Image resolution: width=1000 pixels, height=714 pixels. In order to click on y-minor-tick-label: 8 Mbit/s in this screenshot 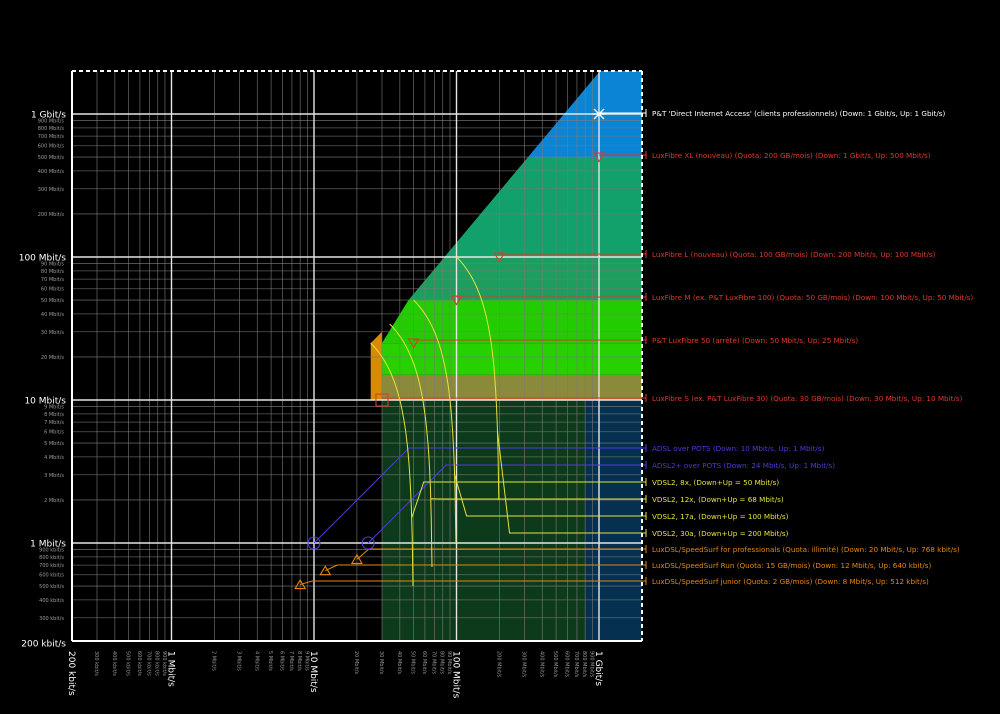, I will do `click(54, 415)`.